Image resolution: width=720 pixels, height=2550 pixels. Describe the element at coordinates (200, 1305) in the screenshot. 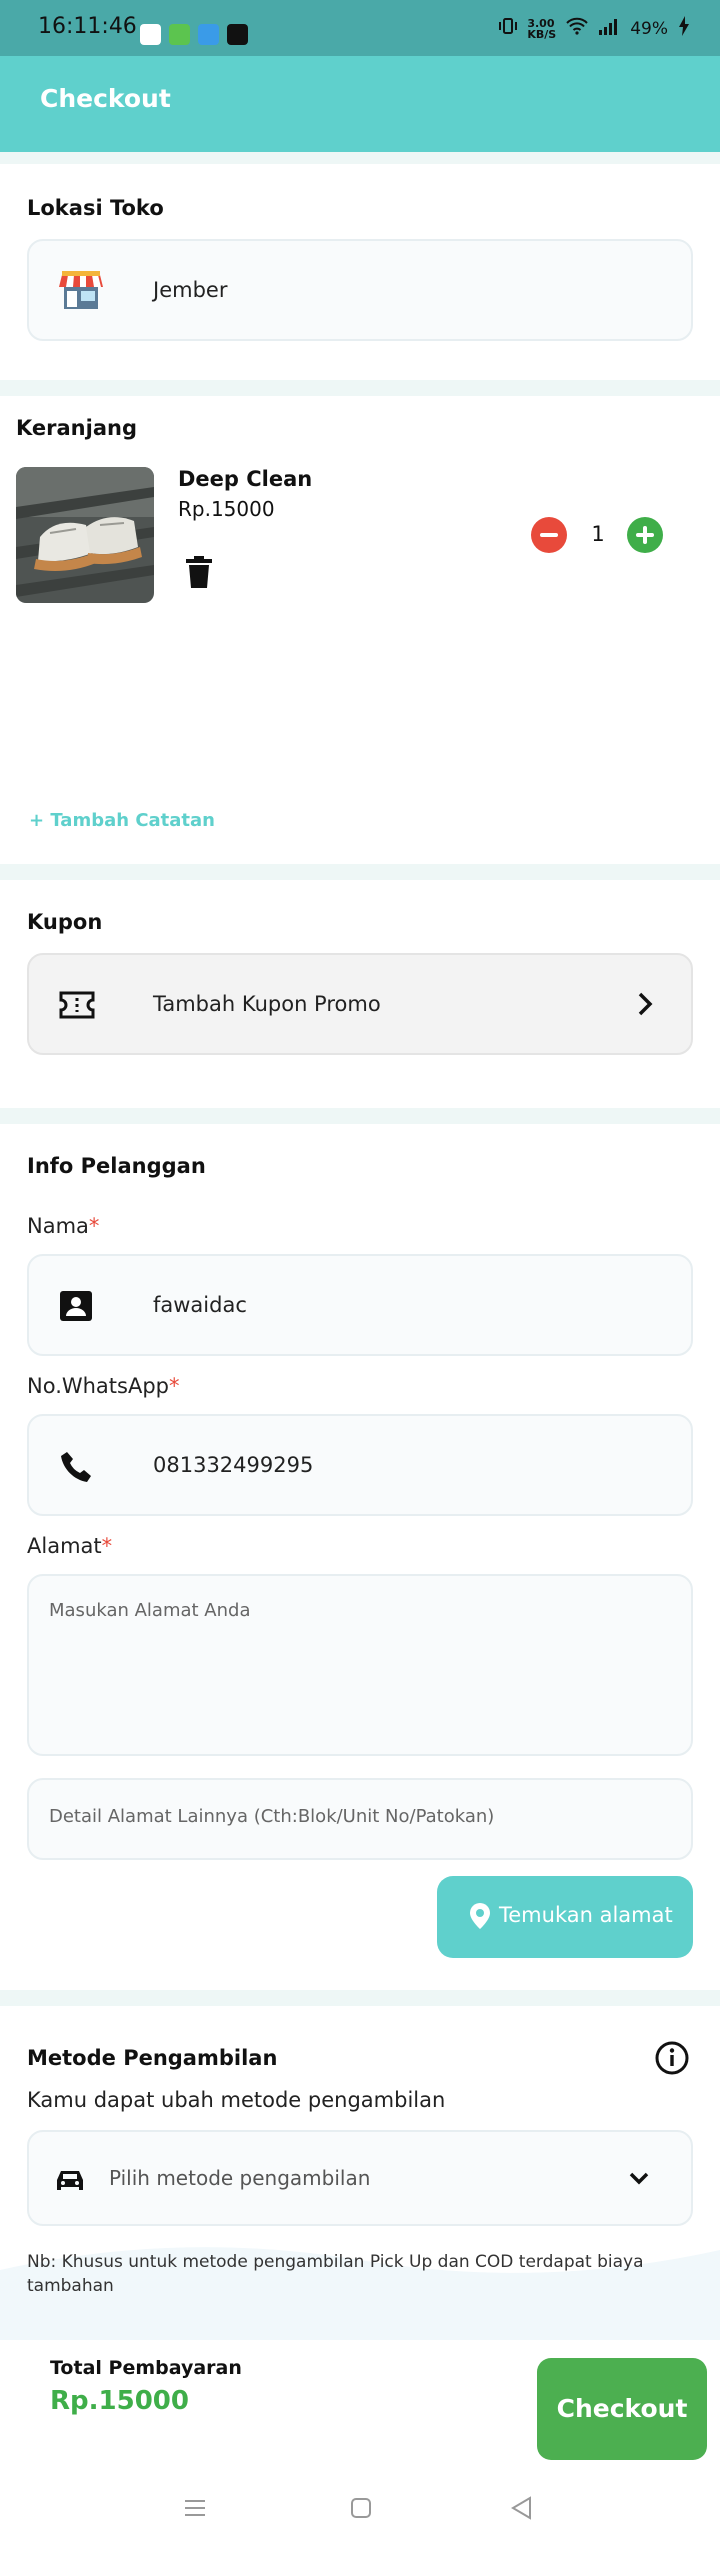

I see `name-input: fawaidac` at that location.